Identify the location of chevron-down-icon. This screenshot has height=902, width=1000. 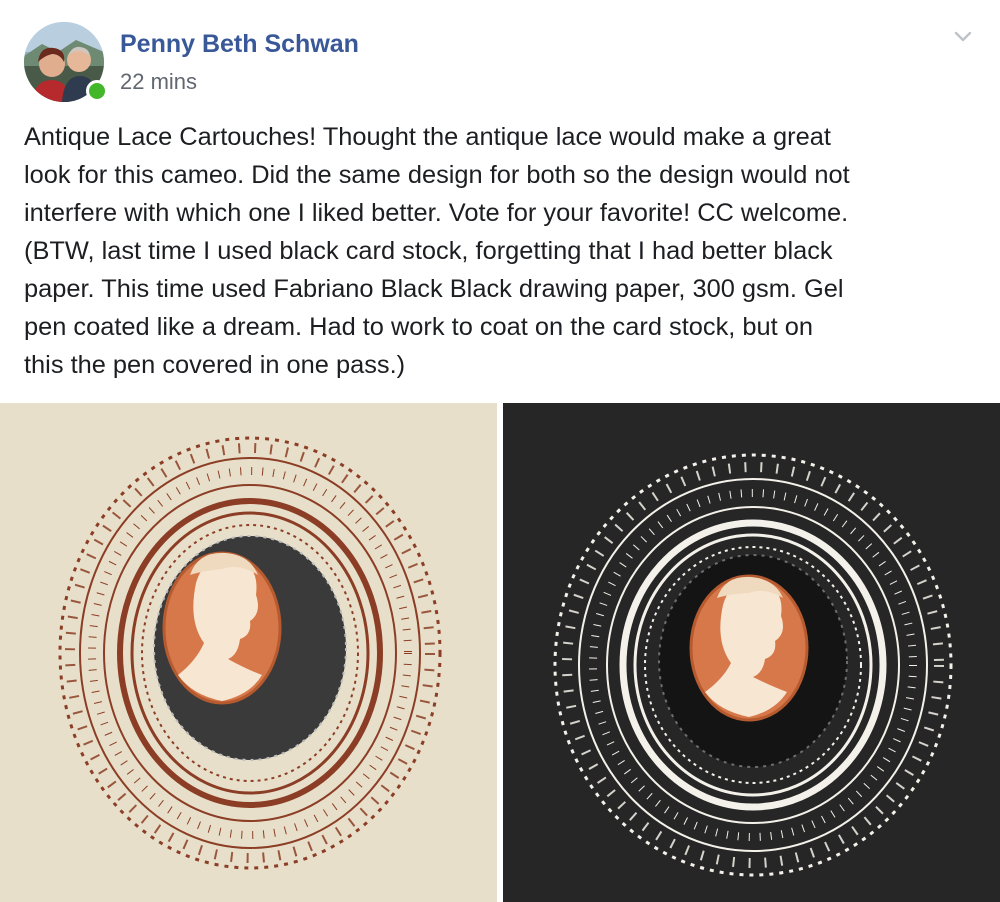
(963, 36).